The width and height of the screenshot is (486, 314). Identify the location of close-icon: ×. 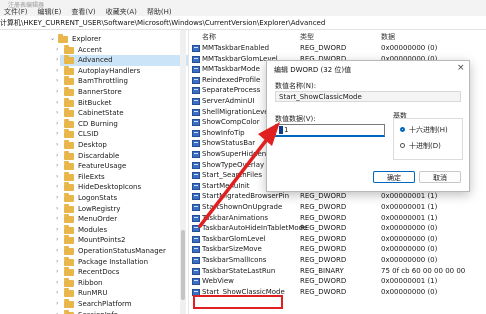
(461, 68).